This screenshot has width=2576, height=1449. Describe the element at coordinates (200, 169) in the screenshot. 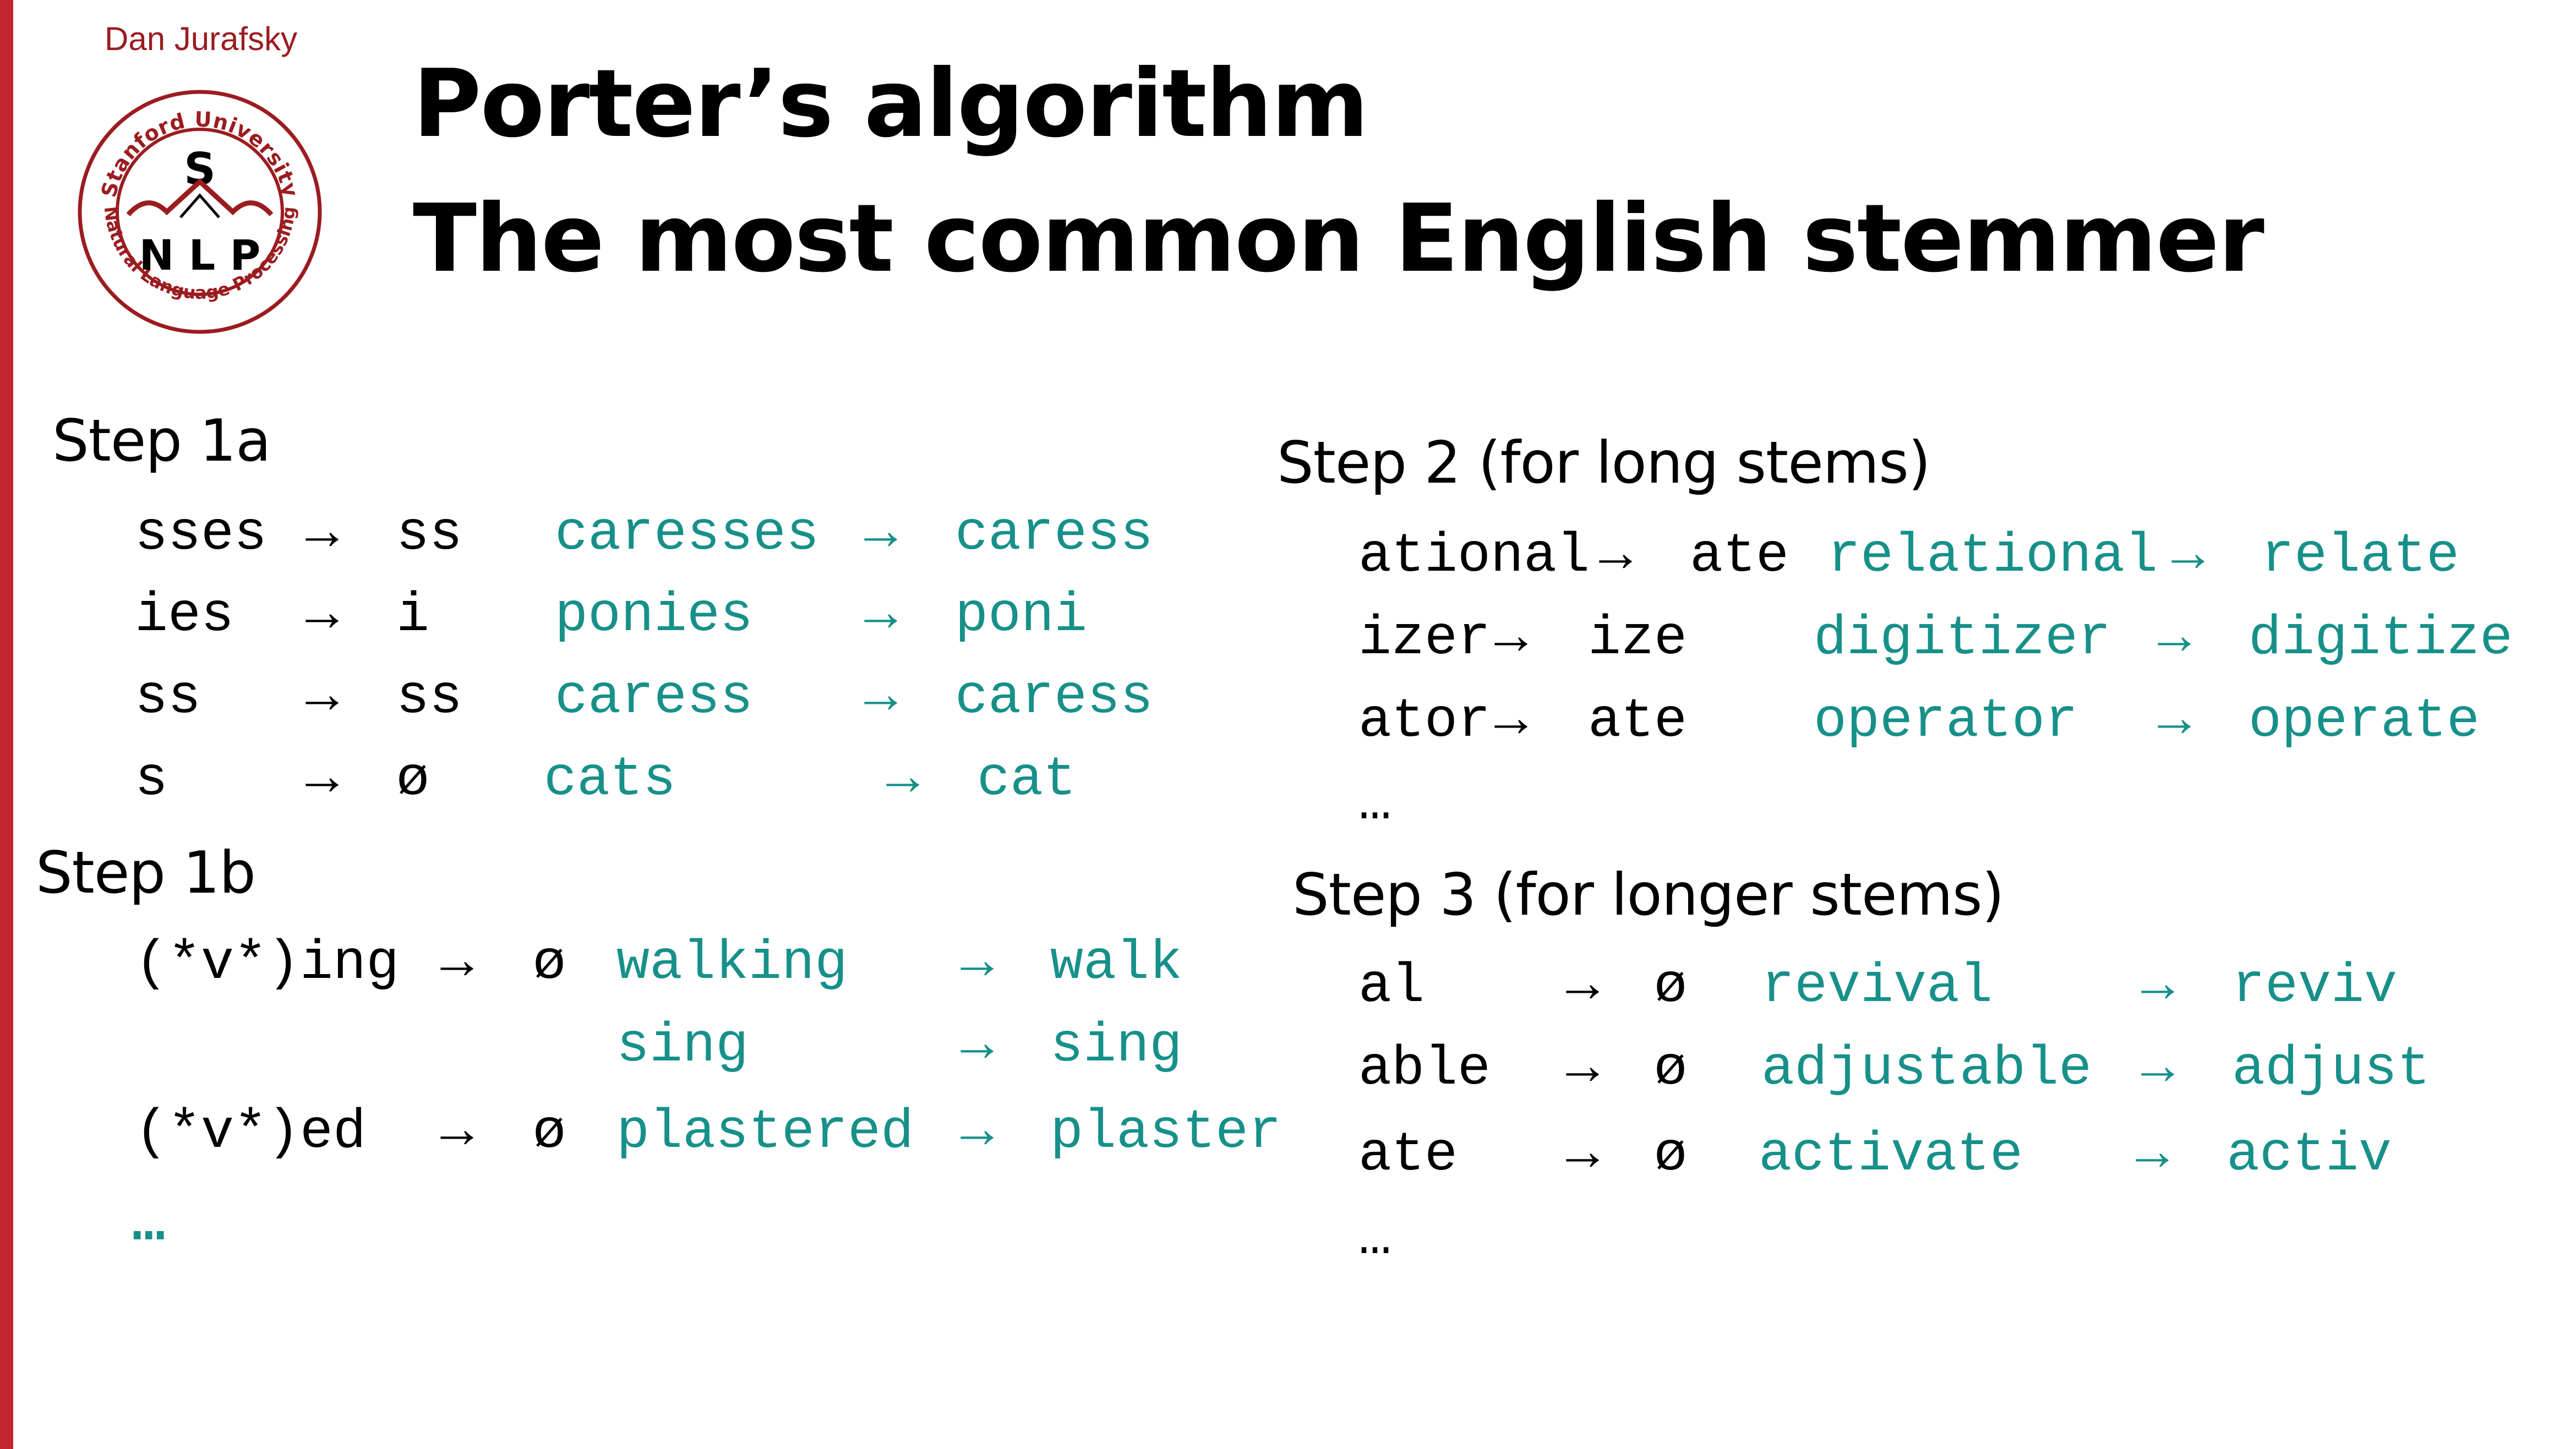

I see `logo-letter-s: S` at that location.